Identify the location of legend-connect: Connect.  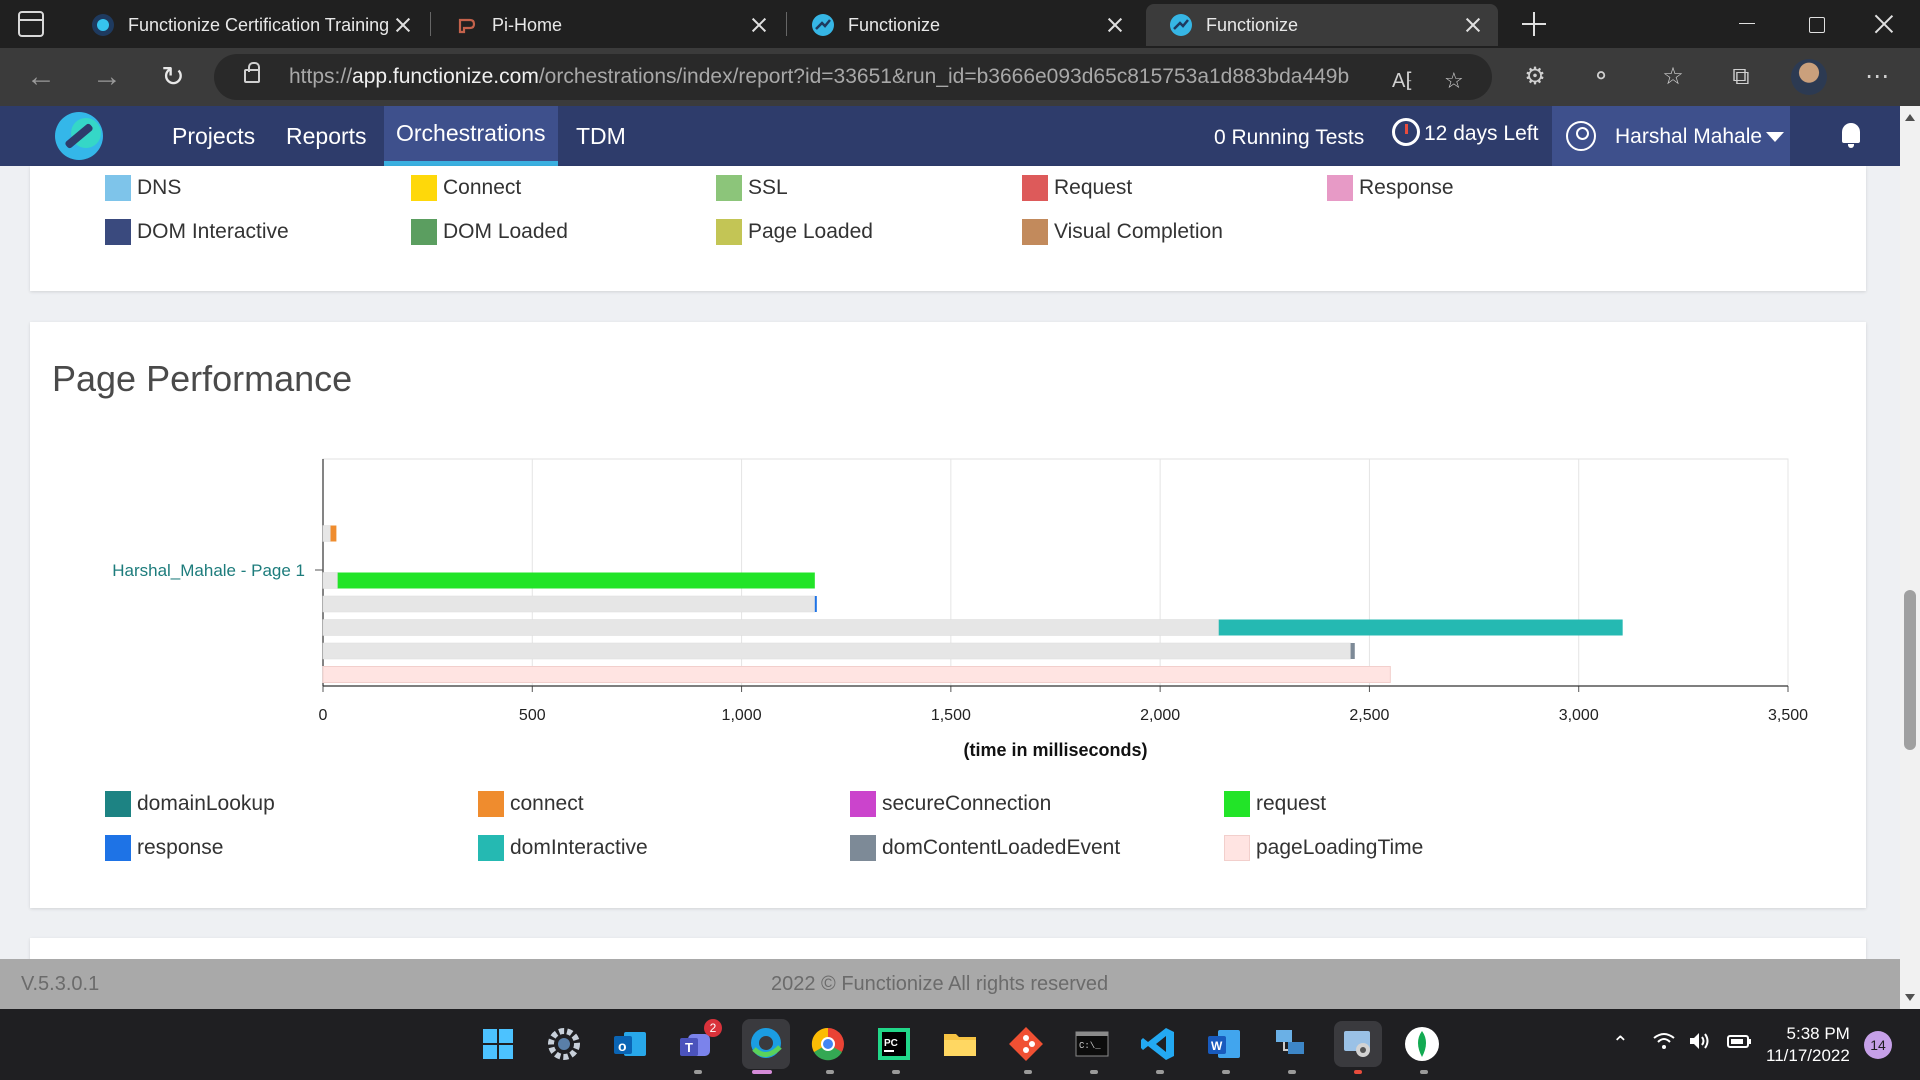
(466, 188).